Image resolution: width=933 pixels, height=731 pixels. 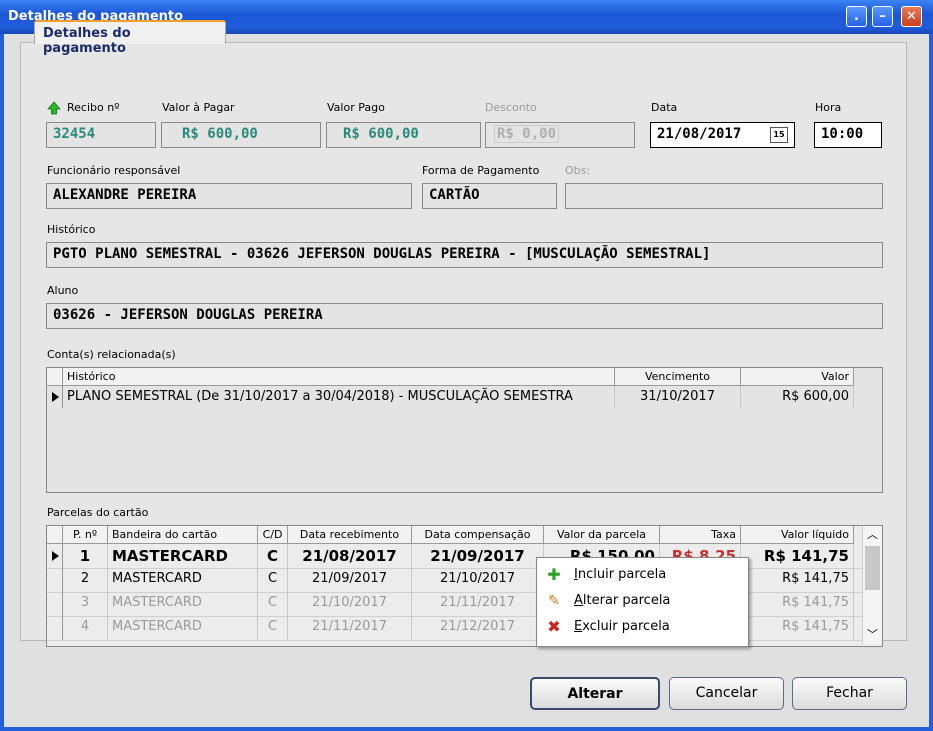 I want to click on calendar-icon: 15, so click(x=779, y=135).